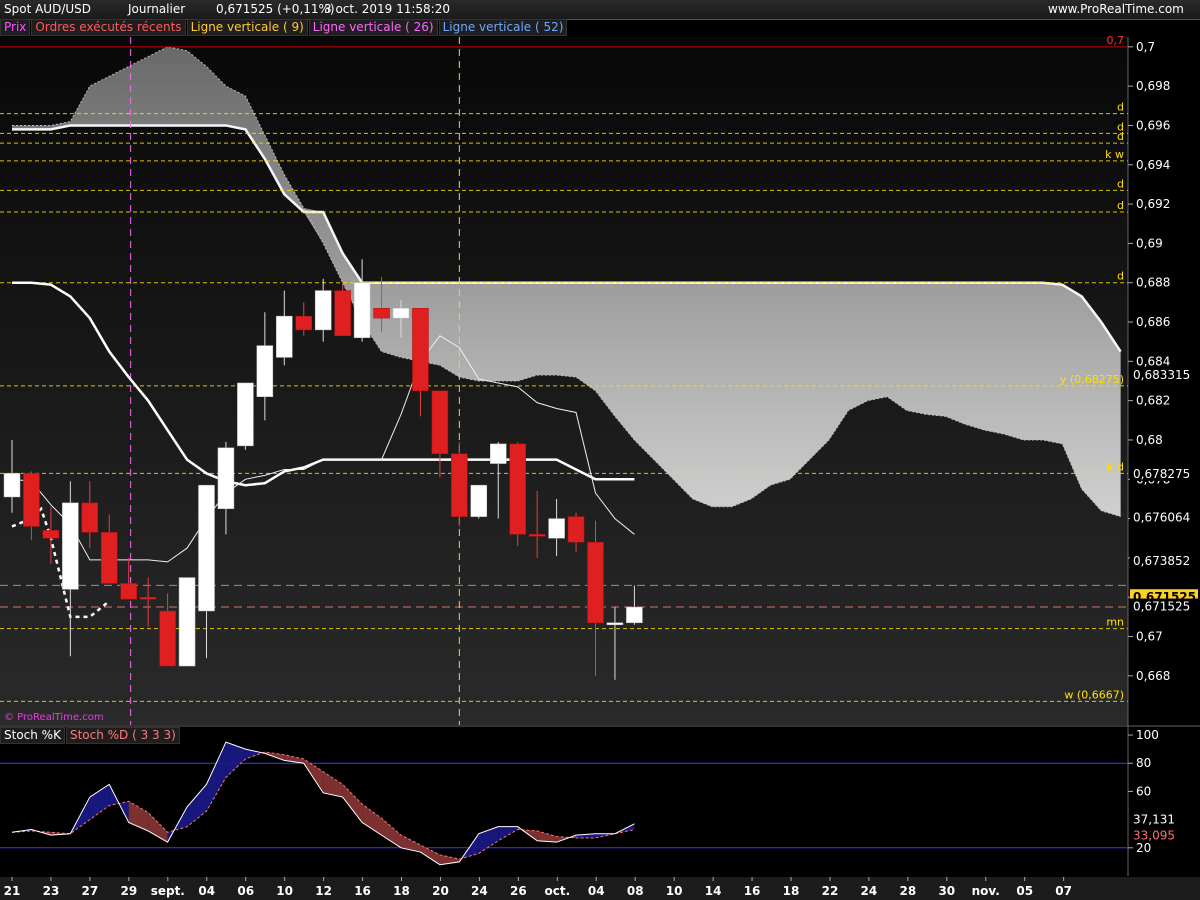  I want to click on guide-tag: y (0,68275), so click(1092, 379).